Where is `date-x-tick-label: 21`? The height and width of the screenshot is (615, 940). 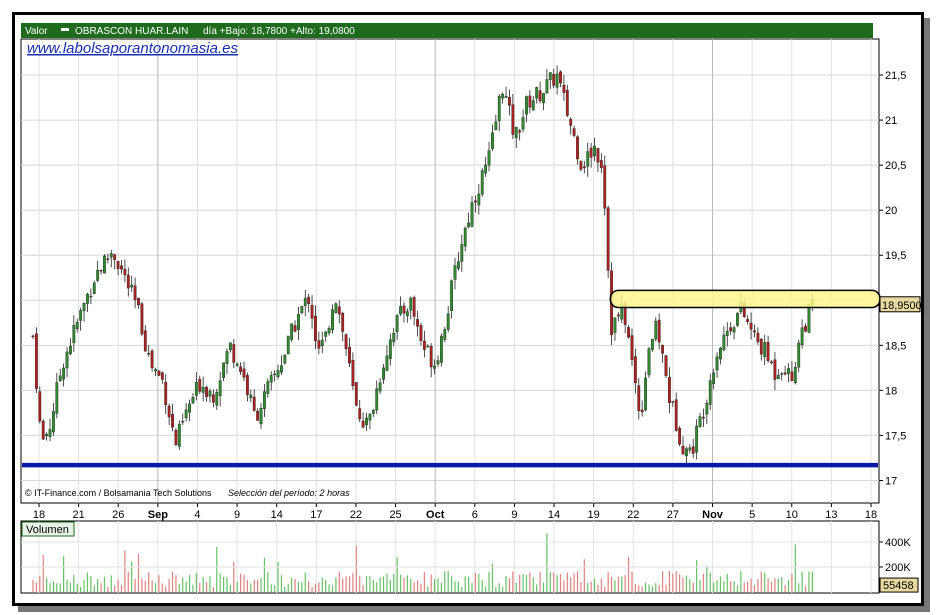 date-x-tick-label: 21 is located at coordinates (78, 515).